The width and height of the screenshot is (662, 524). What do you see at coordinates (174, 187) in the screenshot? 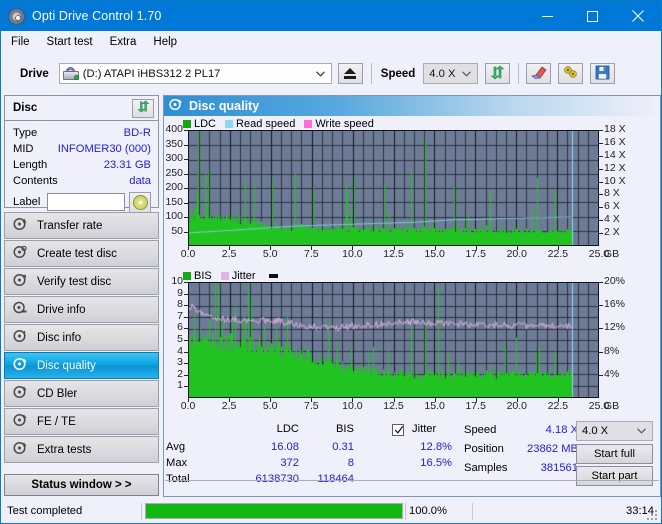
I see `y-tick-label: 200` at bounding box center [174, 187].